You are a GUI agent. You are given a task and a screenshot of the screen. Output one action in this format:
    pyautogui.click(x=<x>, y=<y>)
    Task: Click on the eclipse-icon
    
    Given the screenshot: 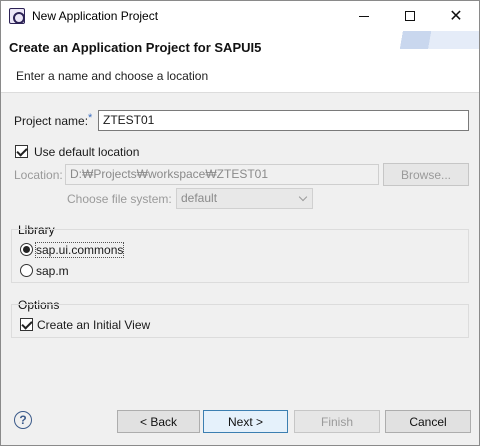 What is the action you would take?
    pyautogui.click(x=17, y=16)
    